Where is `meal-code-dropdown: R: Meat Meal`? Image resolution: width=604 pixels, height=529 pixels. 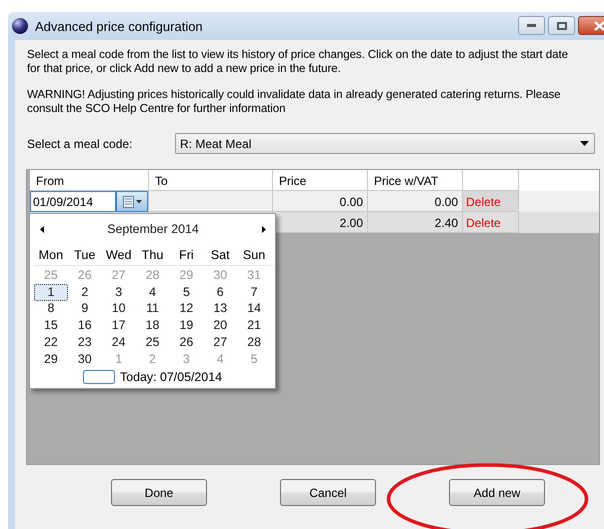
meal-code-dropdown: R: Meat Meal is located at coordinates (385, 143).